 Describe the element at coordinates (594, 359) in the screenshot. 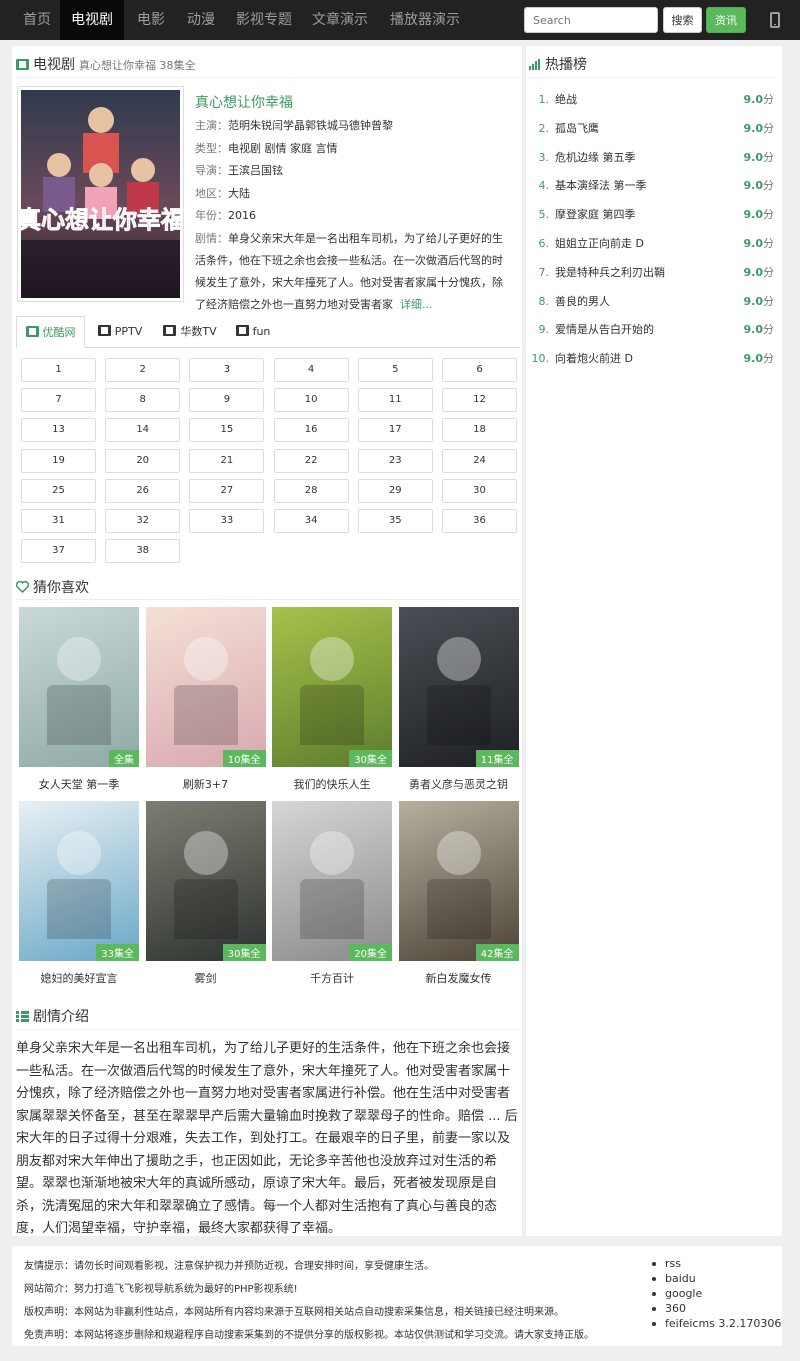

I see `rank-title: 向着炮火前进 D` at that location.